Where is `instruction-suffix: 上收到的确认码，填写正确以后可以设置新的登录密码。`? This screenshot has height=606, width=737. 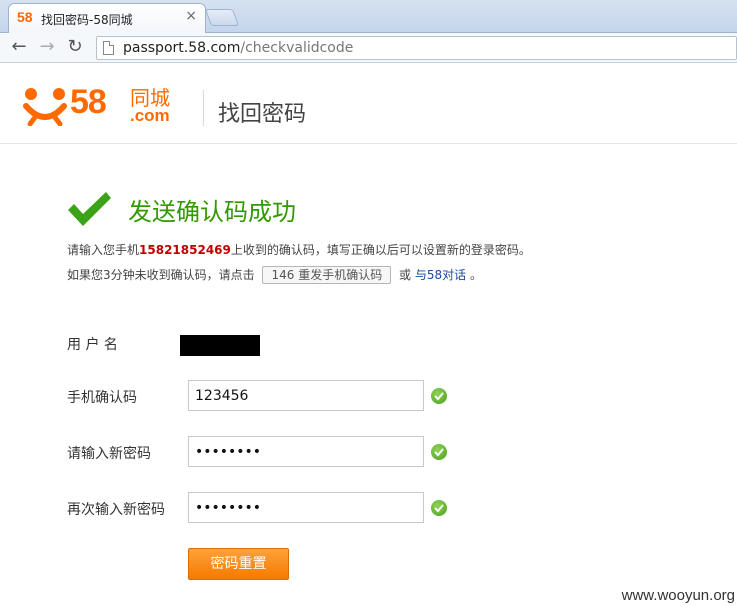 instruction-suffix: 上收到的确认码，填写正确以后可以设置新的登录密码。 is located at coordinates (380, 250).